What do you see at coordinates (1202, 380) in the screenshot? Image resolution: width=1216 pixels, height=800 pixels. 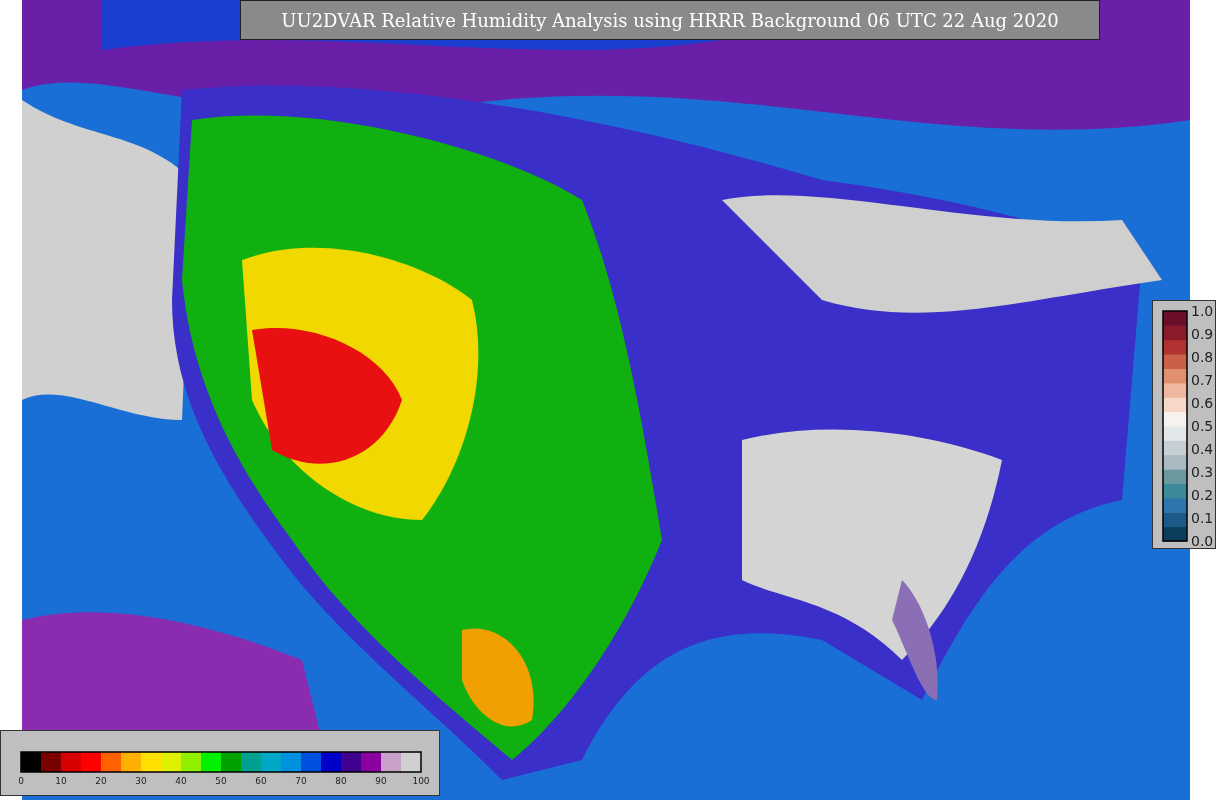 I see `colorbar-tick-label: 0.7` at bounding box center [1202, 380].